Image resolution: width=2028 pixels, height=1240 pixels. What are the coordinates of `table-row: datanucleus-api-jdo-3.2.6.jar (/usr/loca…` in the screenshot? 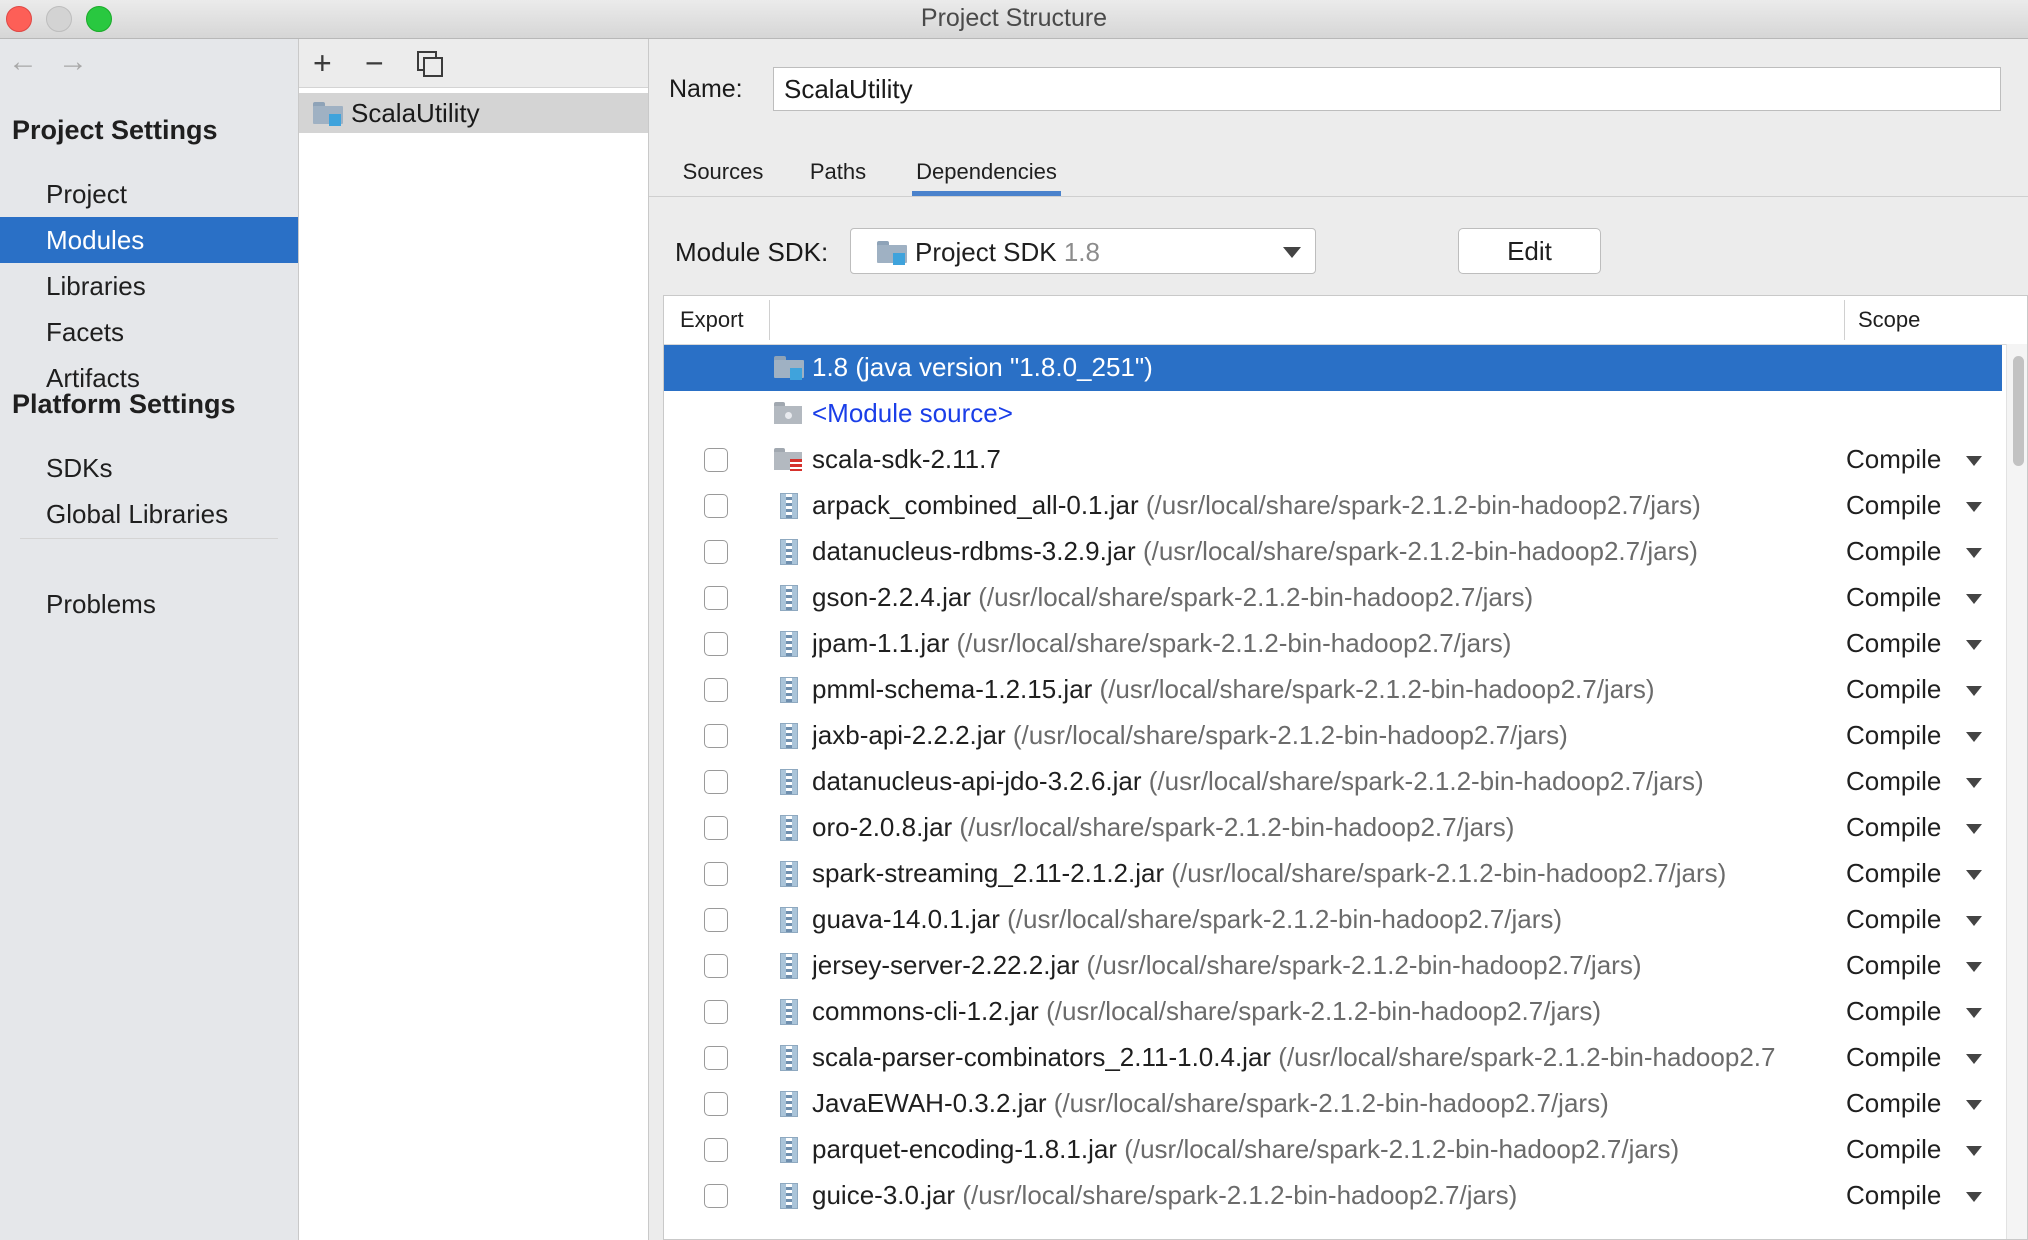 It's located at (1333, 782).